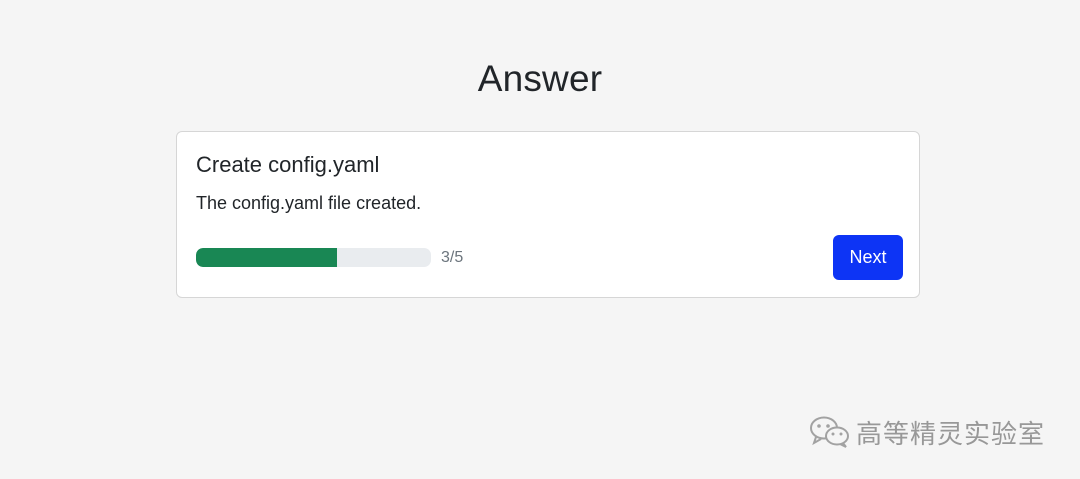  I want to click on watermark-text: 高等精灵实验室, so click(951, 434).